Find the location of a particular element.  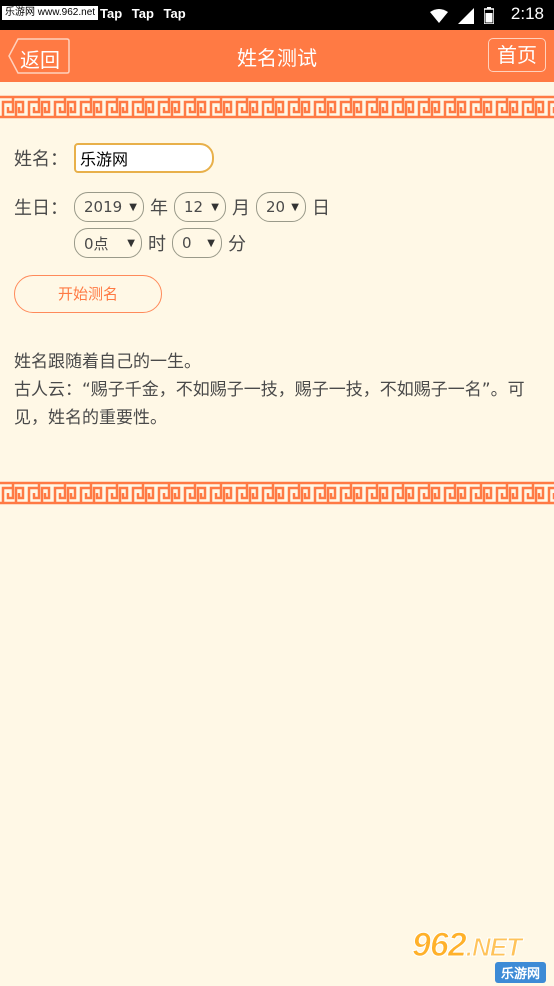

page-title: 姓名测试 is located at coordinates (277, 58).